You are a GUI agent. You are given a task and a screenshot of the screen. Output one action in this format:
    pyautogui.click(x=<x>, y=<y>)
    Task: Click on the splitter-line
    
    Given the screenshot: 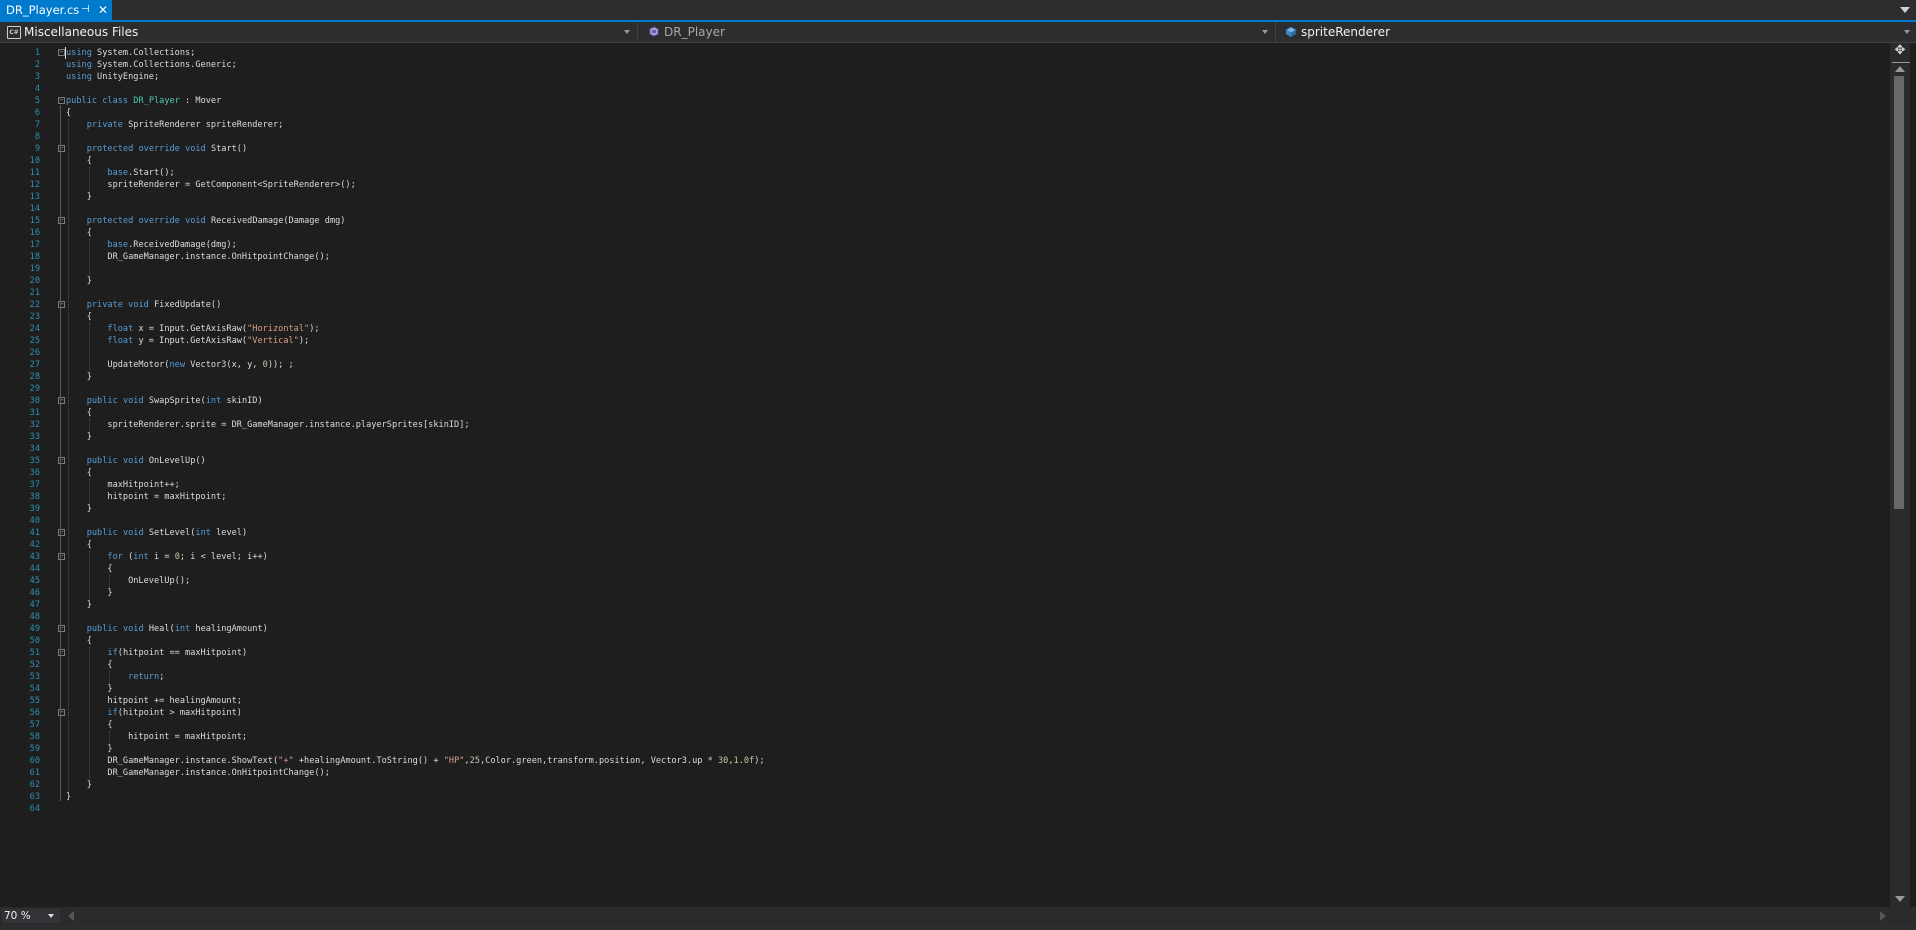 What is the action you would take?
    pyautogui.click(x=1901, y=62)
    